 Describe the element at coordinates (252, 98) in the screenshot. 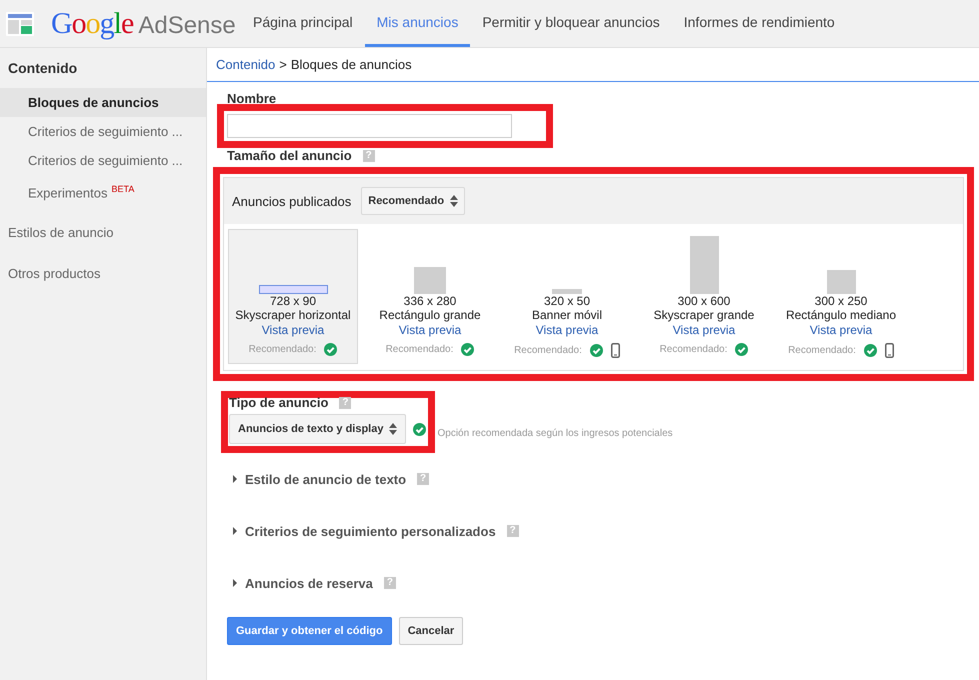

I see `field-label: Nombre` at that location.